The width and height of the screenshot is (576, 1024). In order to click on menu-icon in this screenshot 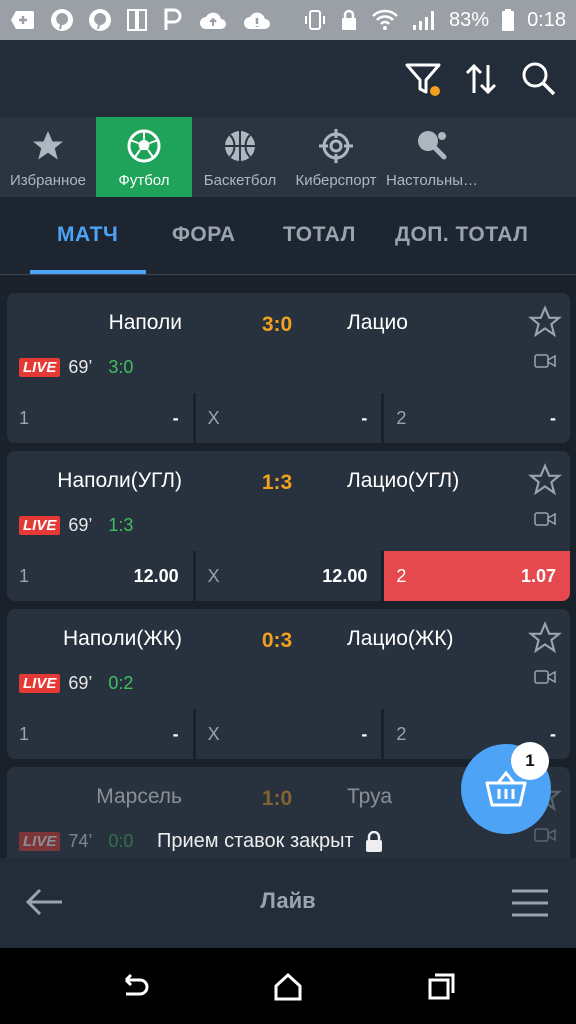, I will do `click(530, 903)`.